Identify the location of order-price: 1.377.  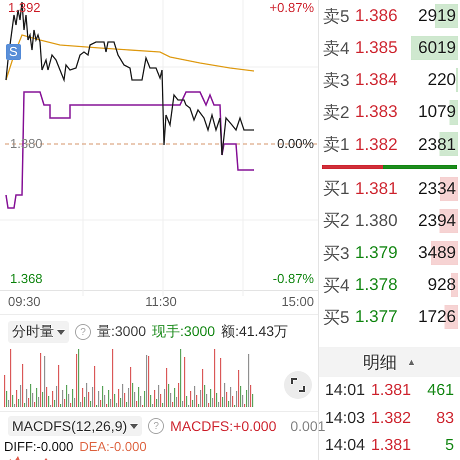
(377, 317).